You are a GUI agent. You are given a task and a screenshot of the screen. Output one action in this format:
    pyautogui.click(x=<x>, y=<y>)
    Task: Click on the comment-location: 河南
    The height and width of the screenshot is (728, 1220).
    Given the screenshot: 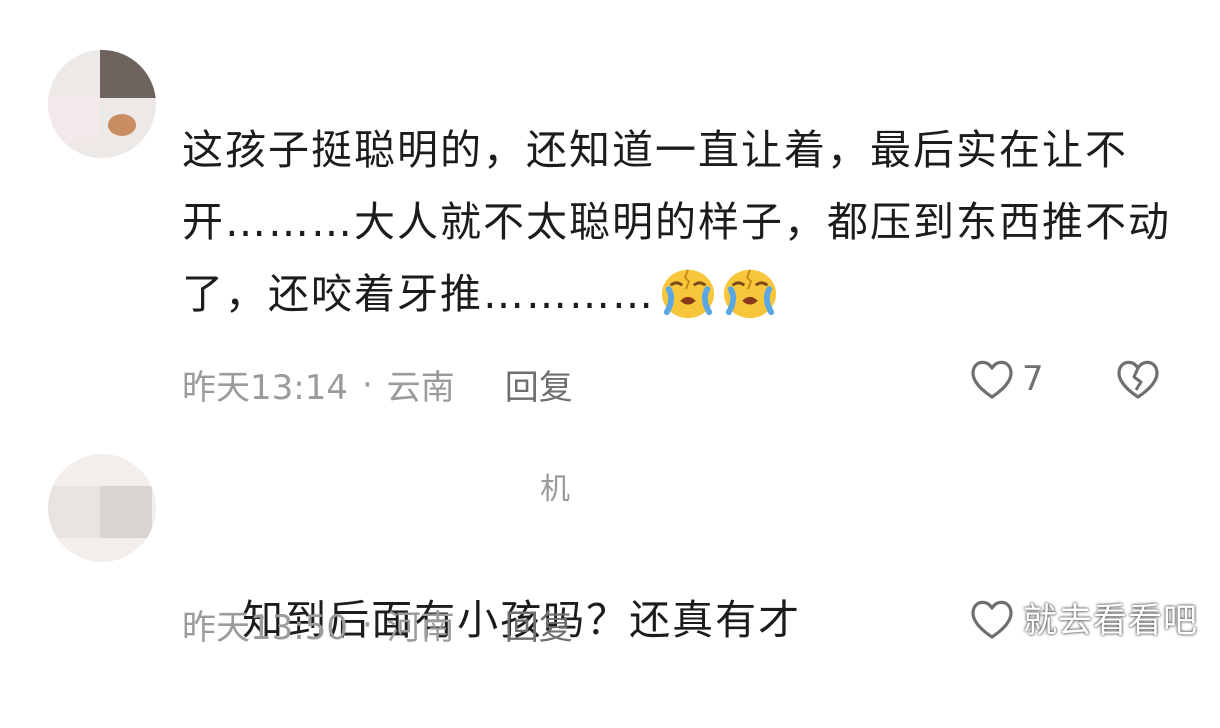 What is the action you would take?
    pyautogui.click(x=420, y=628)
    